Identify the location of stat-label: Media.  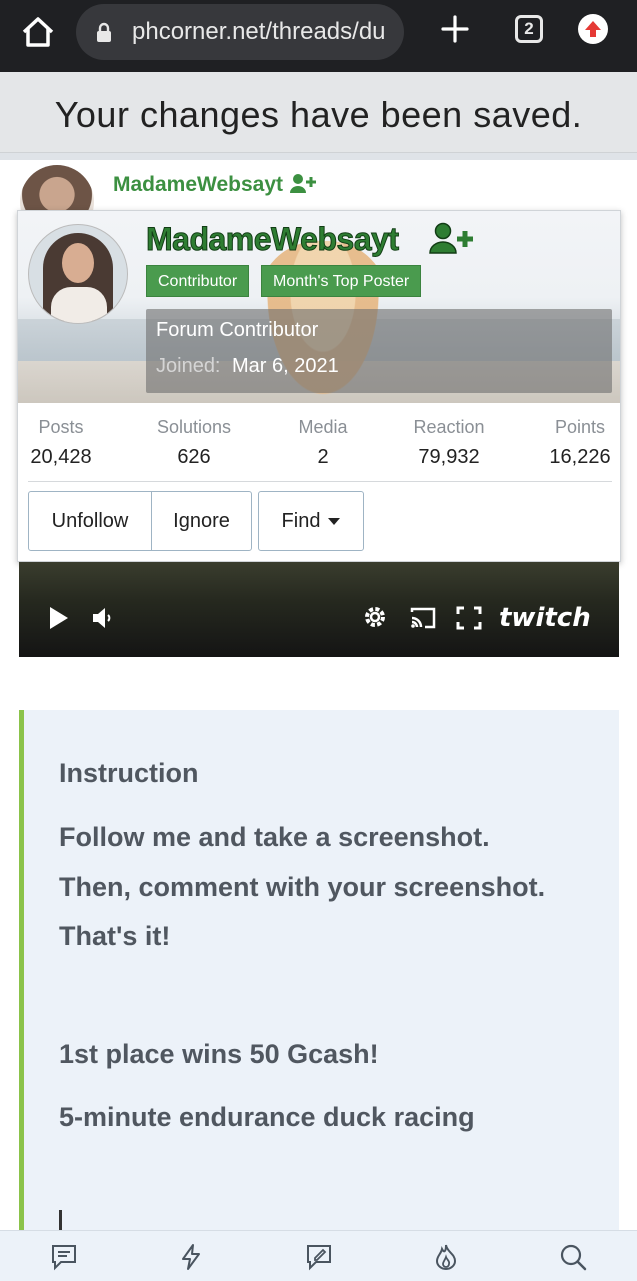
(323, 427).